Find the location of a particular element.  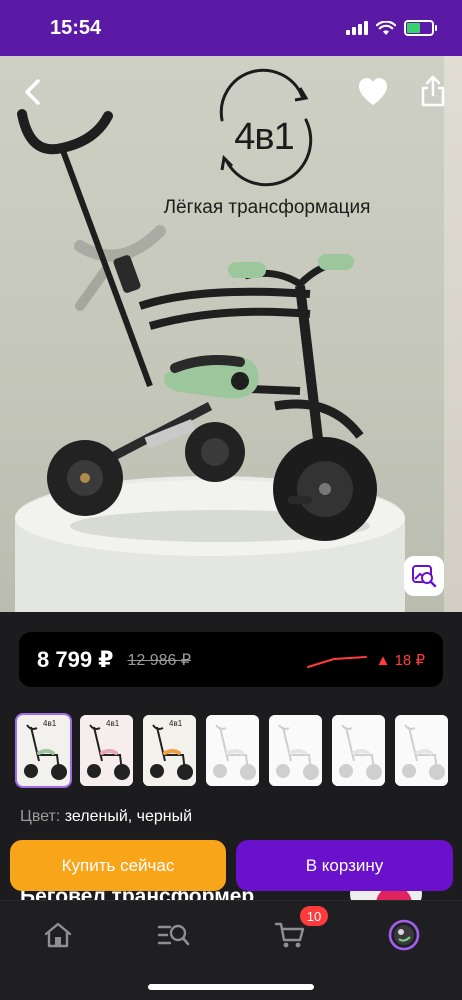

color-label: Цвет: is located at coordinates (40, 816).